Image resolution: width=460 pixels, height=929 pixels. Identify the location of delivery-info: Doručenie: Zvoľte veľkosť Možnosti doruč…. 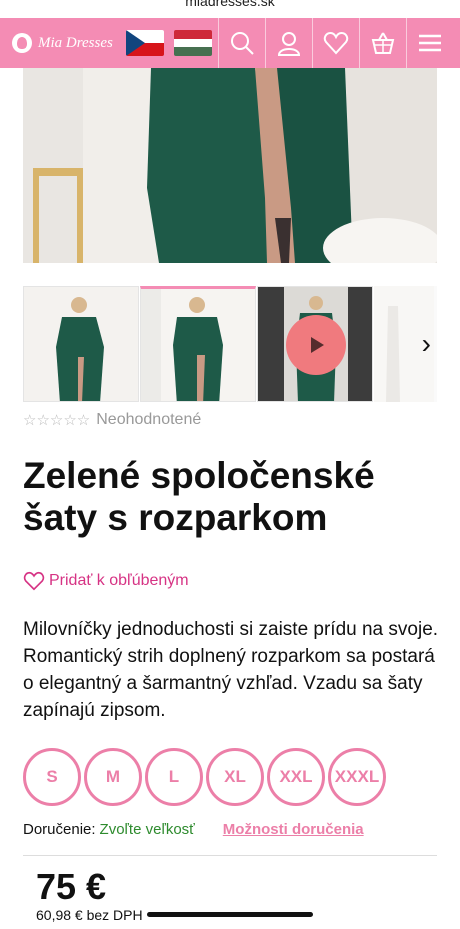
(230, 829).